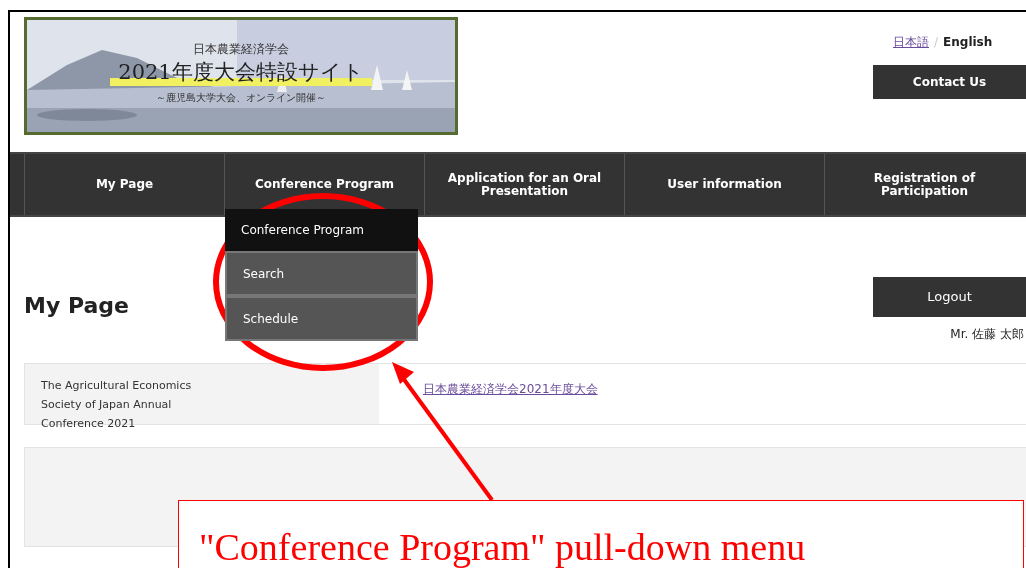 The image size is (1026, 568). What do you see at coordinates (241, 72) in the screenshot?
I see `banner-title: 2021年度大会特設サイト` at bounding box center [241, 72].